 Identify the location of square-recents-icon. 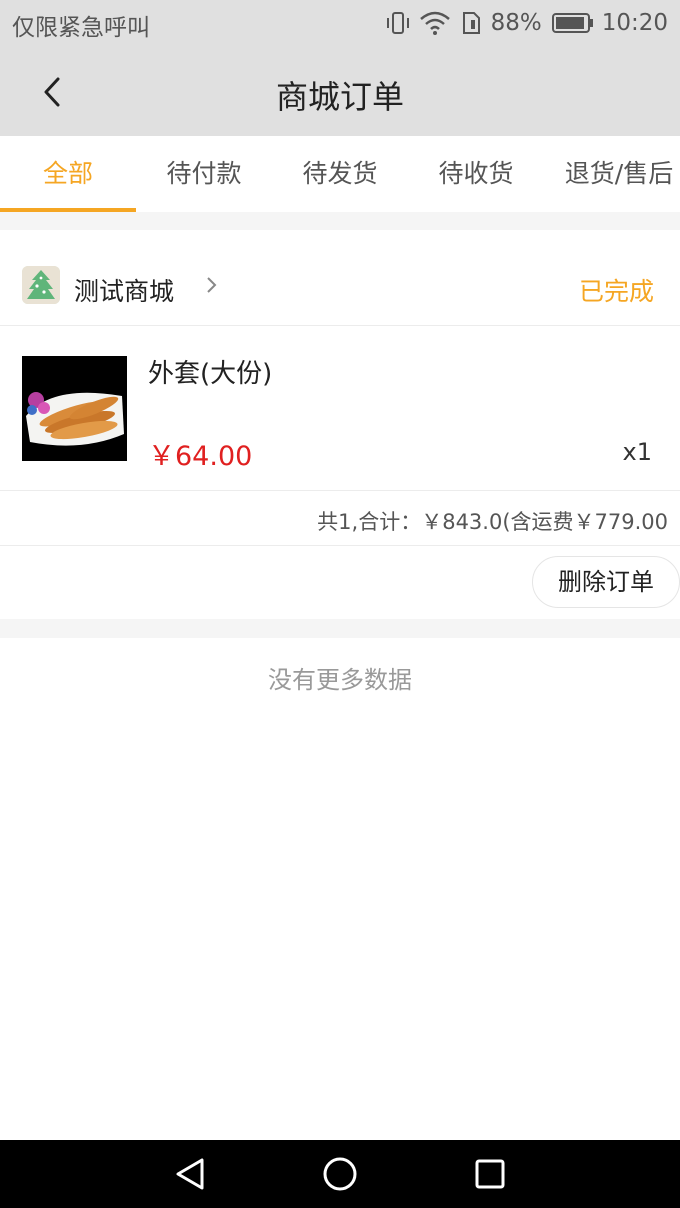
(490, 1174).